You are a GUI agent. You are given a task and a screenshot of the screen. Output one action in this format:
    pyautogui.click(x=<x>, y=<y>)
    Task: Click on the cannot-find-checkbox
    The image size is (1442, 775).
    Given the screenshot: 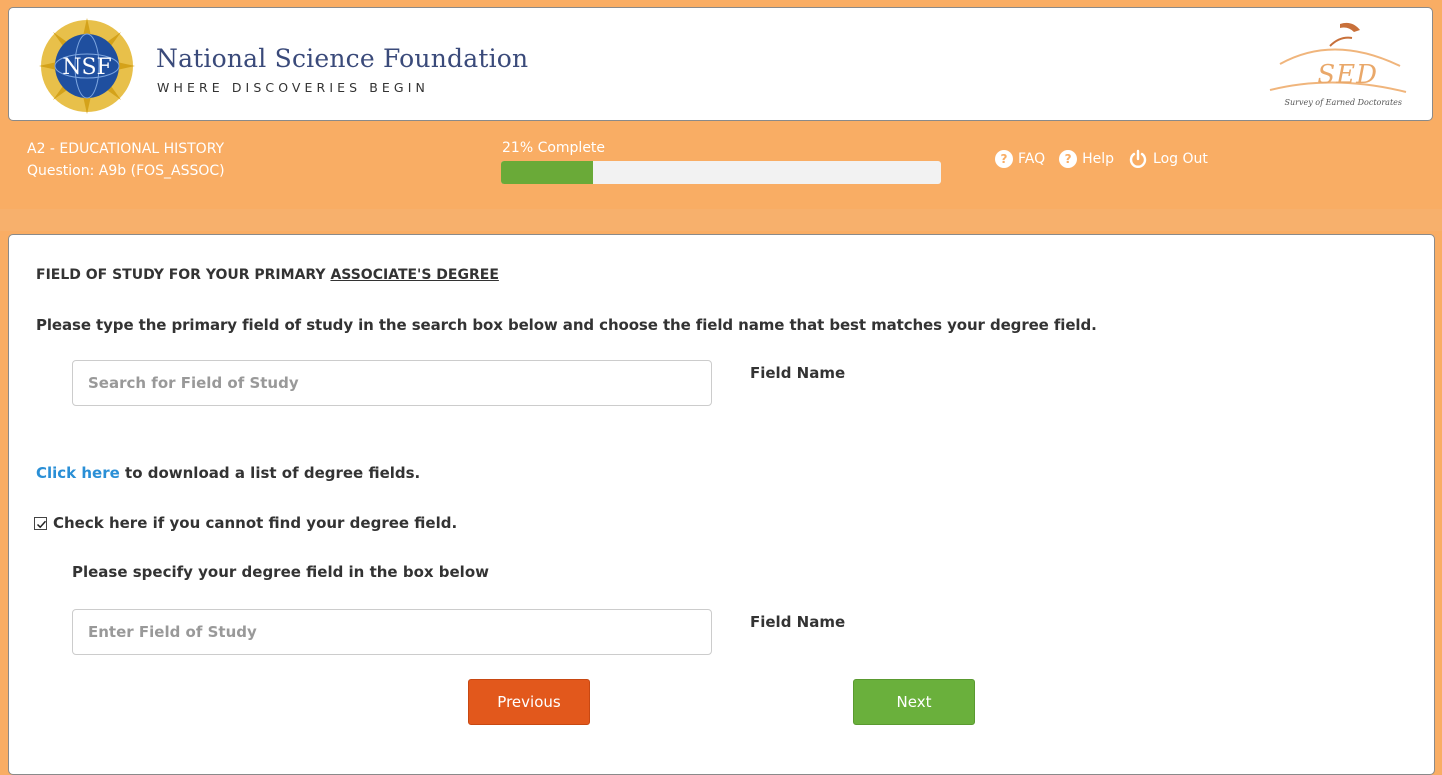 What is the action you would take?
    pyautogui.click(x=40, y=523)
    